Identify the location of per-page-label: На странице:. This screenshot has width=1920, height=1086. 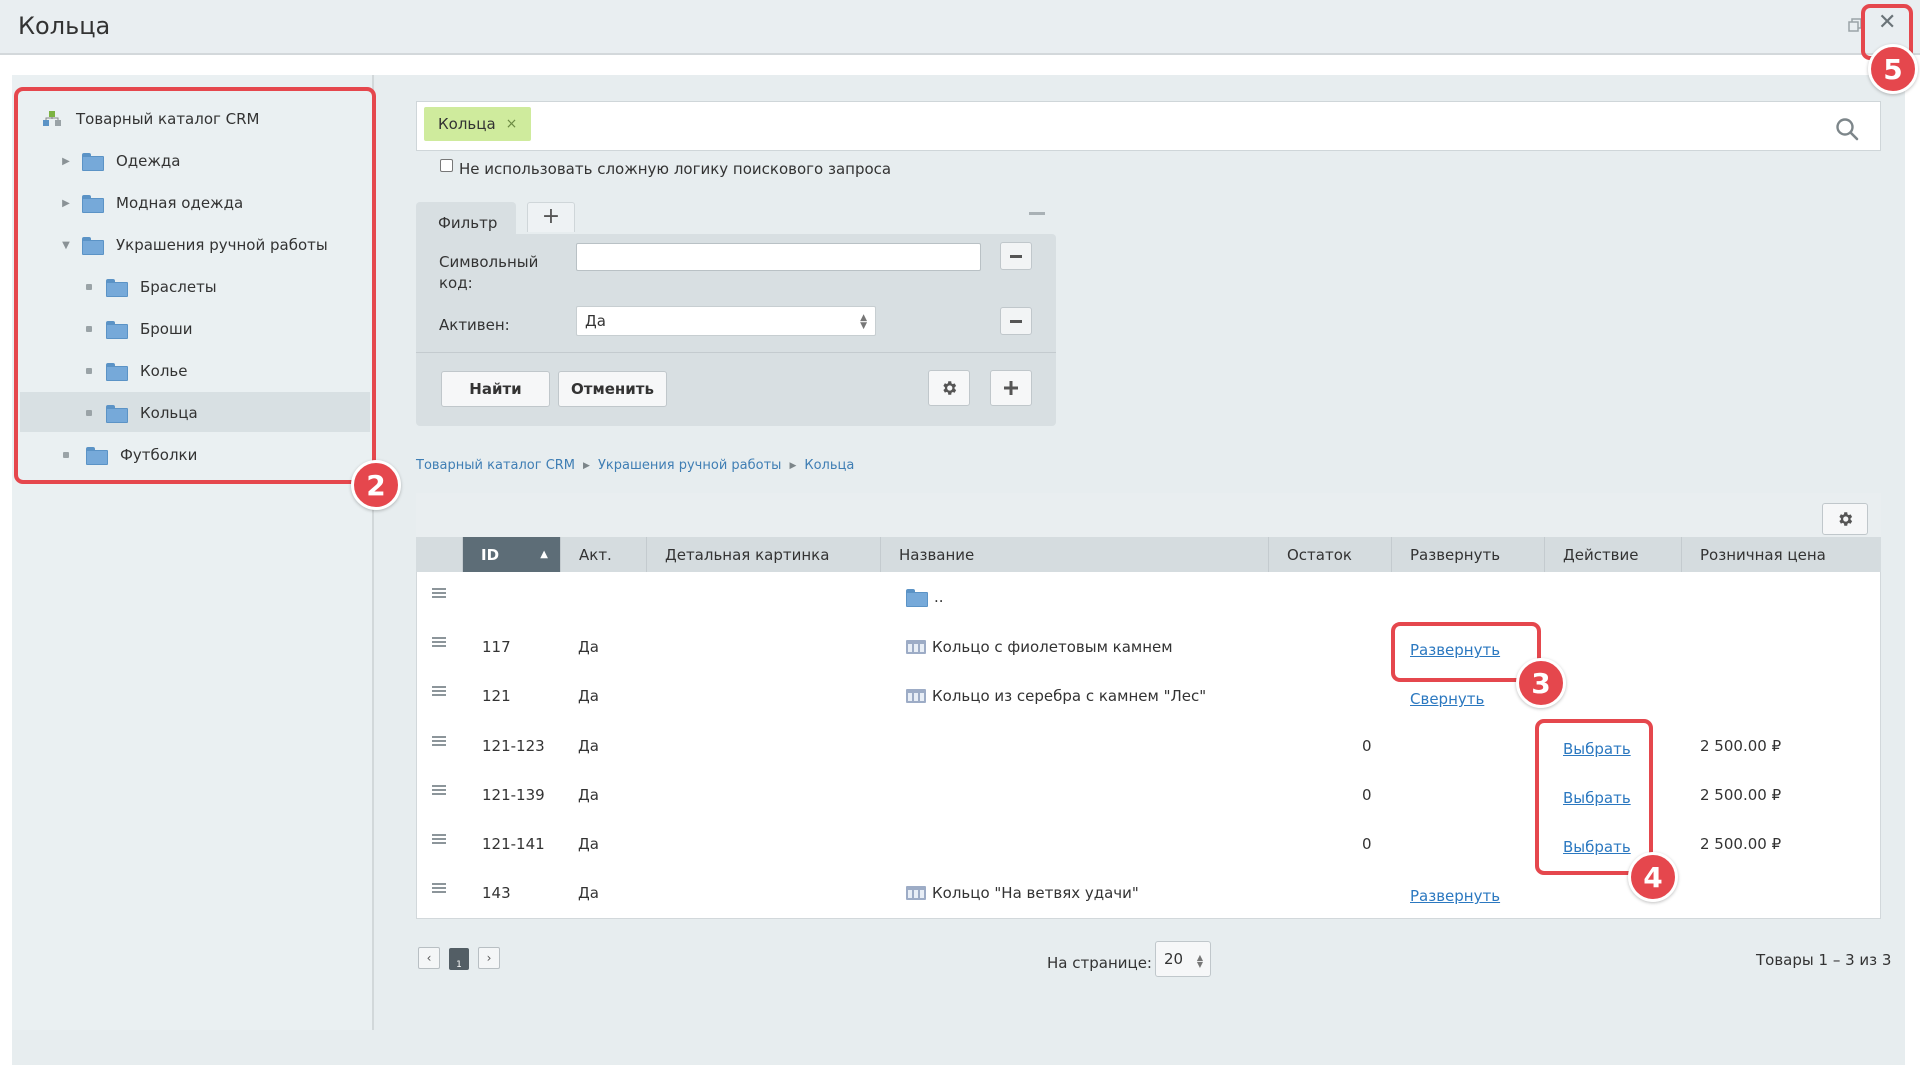
(1099, 963).